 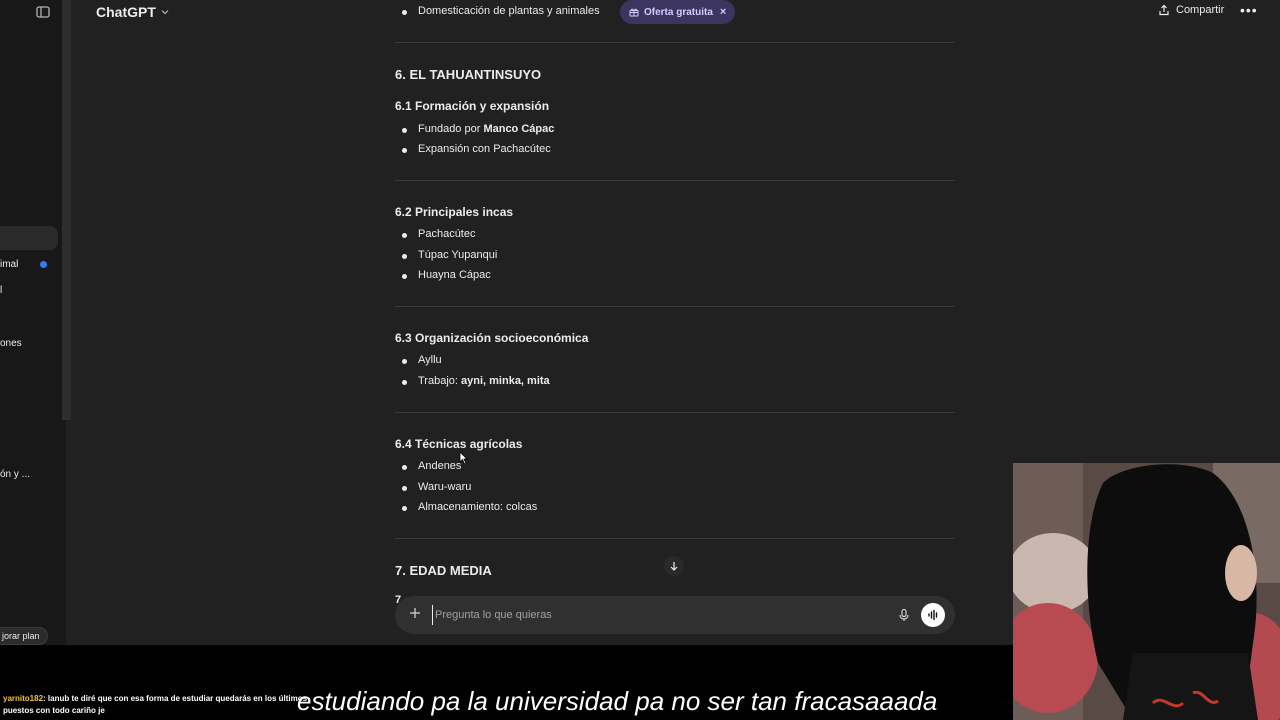 What do you see at coordinates (438, 234) in the screenshot?
I see `list-item: Pachacútec` at bounding box center [438, 234].